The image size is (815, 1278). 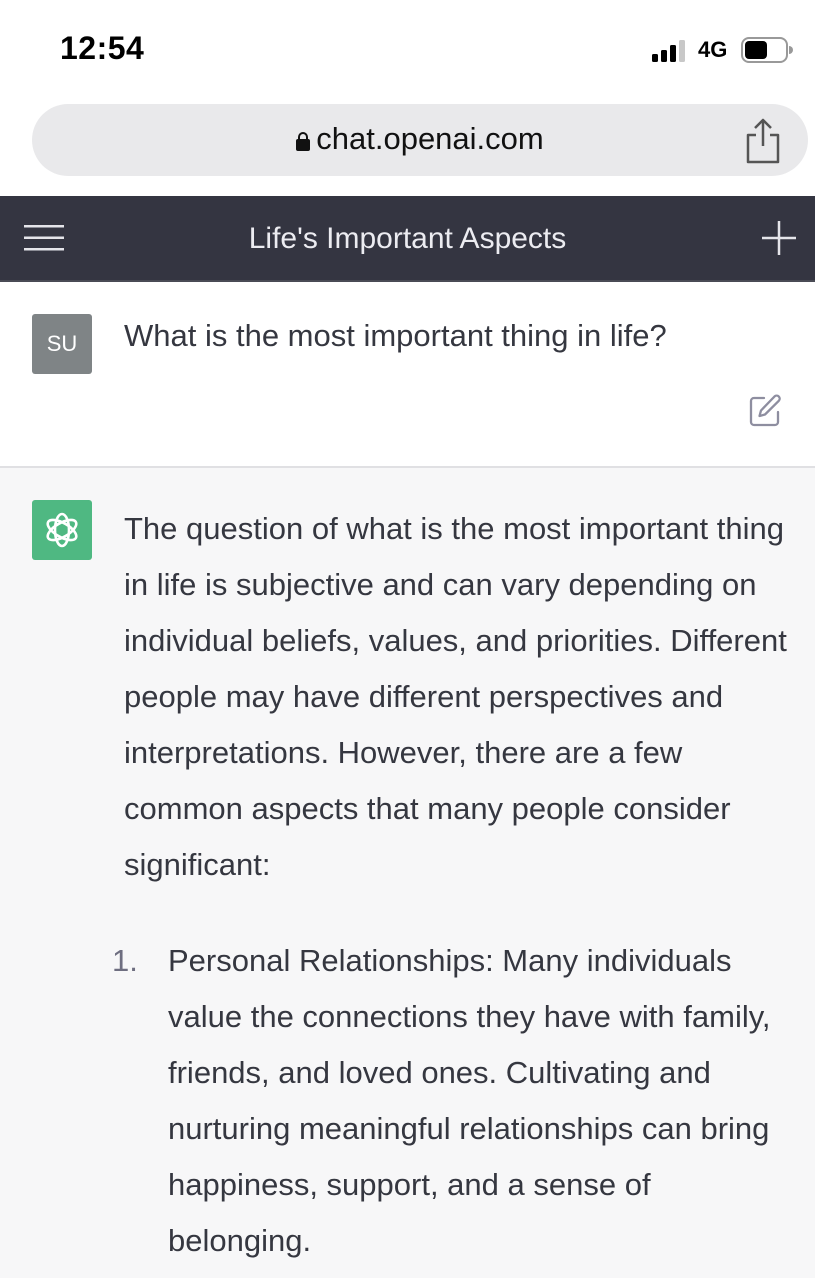 What do you see at coordinates (765, 411) in the screenshot?
I see `edit-icon` at bounding box center [765, 411].